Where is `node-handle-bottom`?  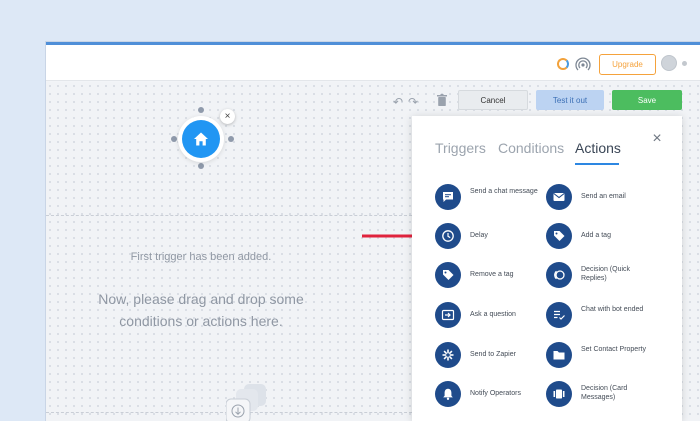 node-handle-bottom is located at coordinates (201, 166).